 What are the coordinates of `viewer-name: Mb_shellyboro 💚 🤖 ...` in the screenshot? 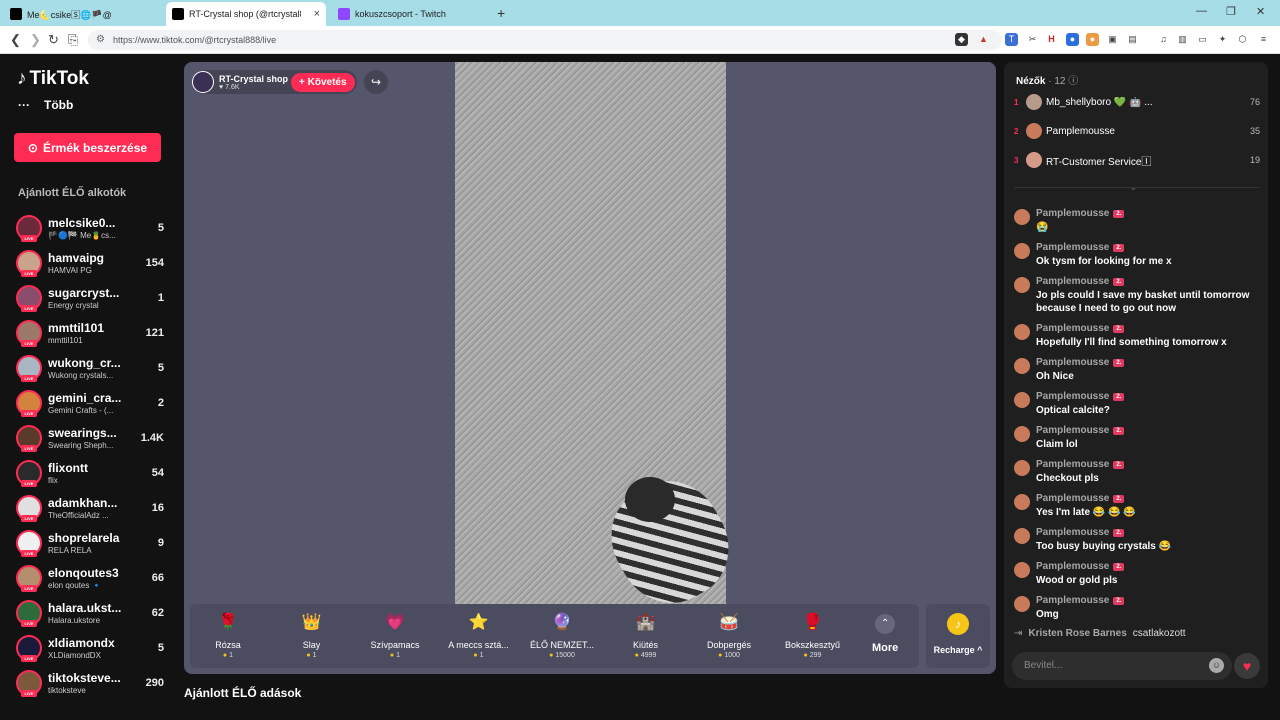 It's located at (1148, 102).